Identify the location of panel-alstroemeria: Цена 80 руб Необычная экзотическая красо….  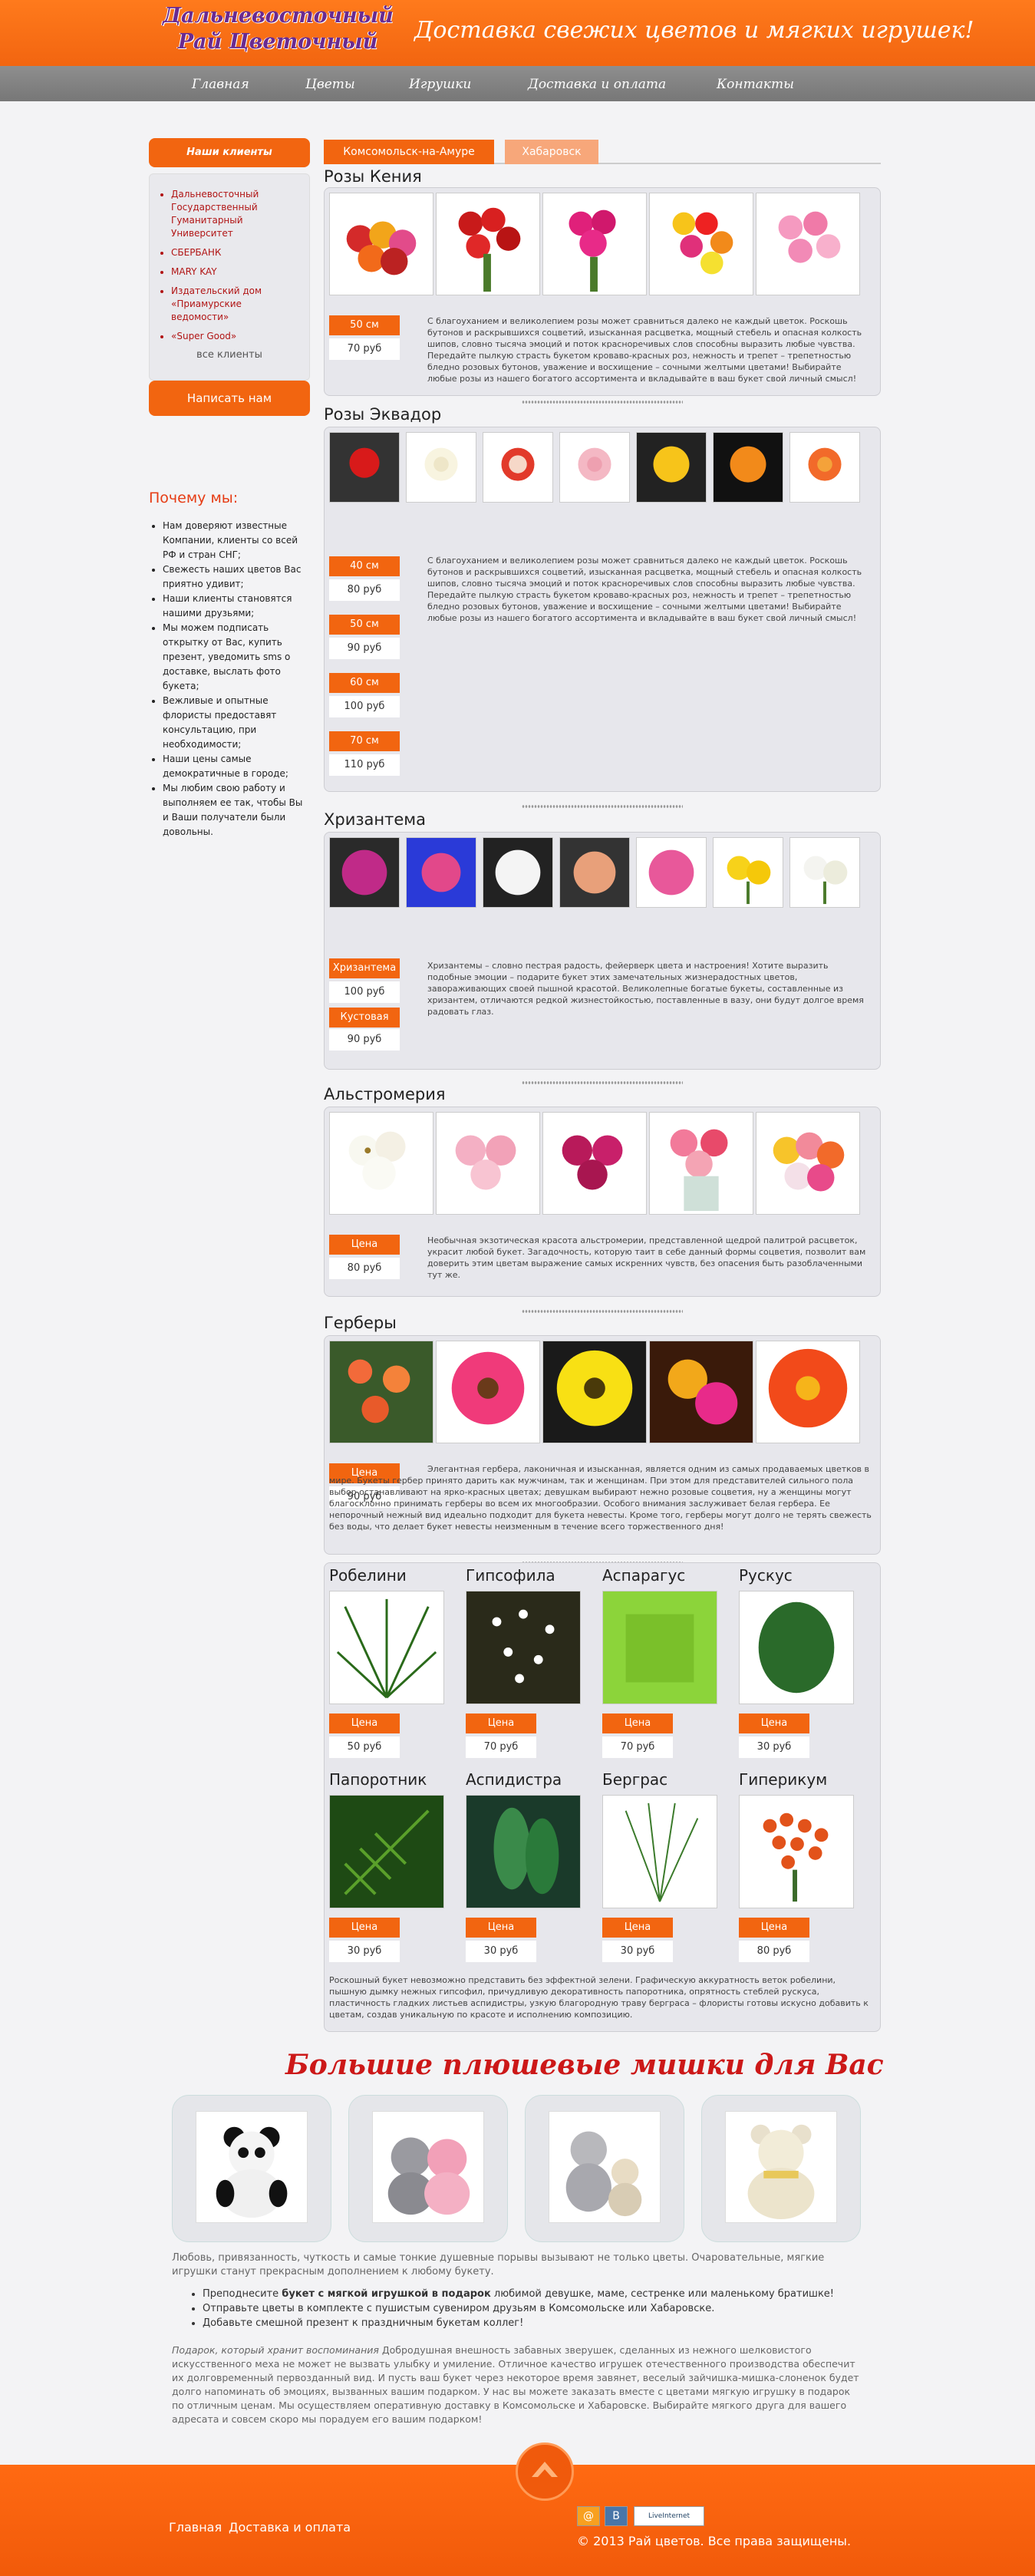
(602, 1202).